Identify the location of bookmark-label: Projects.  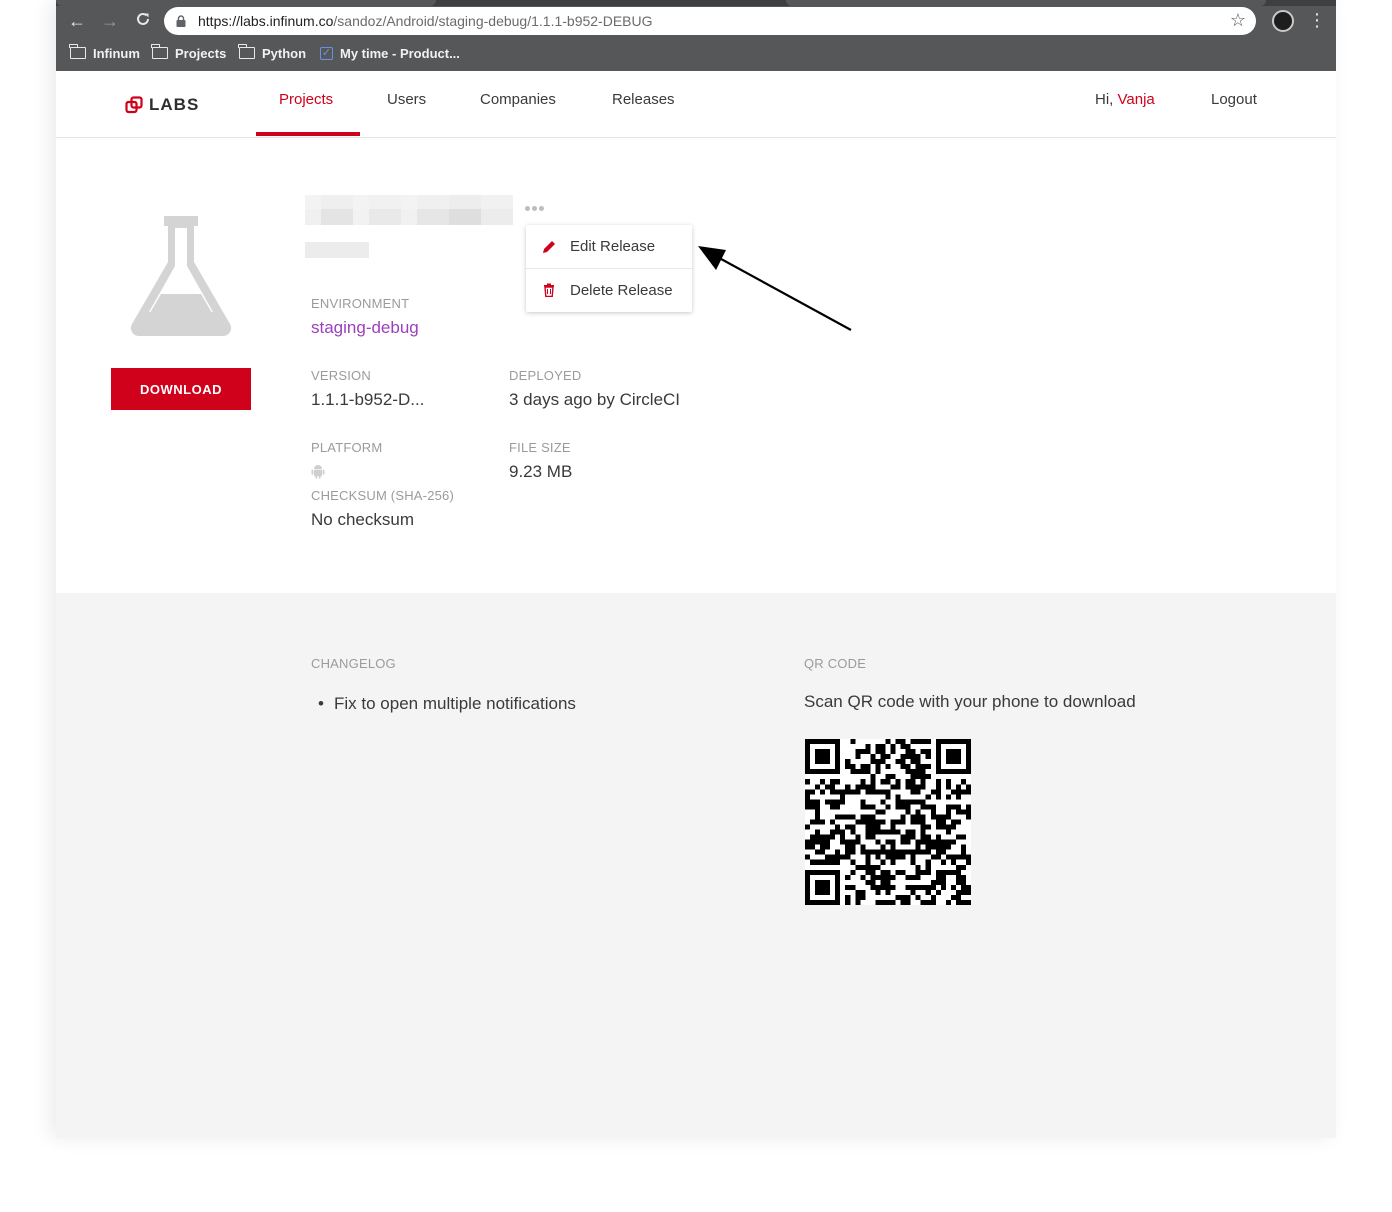
(201, 53).